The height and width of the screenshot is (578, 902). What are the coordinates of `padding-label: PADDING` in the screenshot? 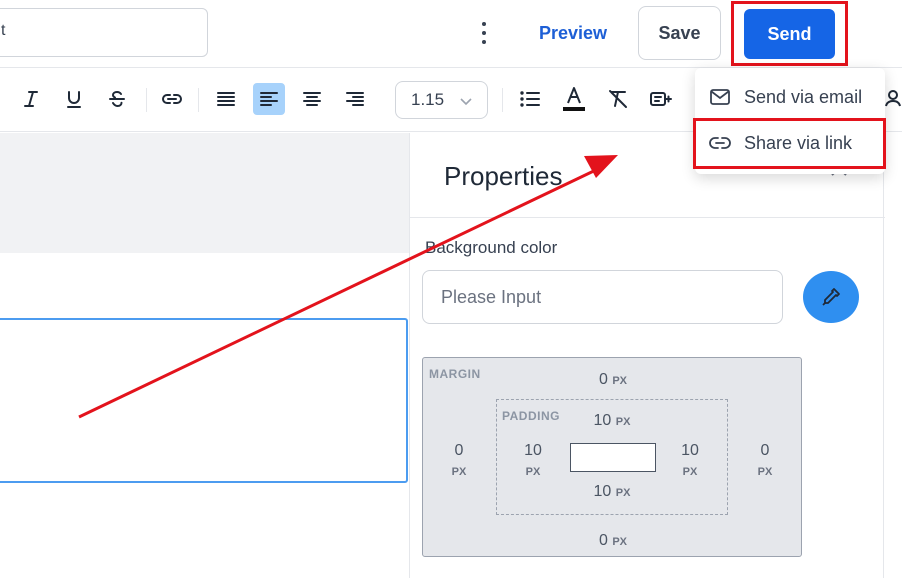 It's located at (531, 416).